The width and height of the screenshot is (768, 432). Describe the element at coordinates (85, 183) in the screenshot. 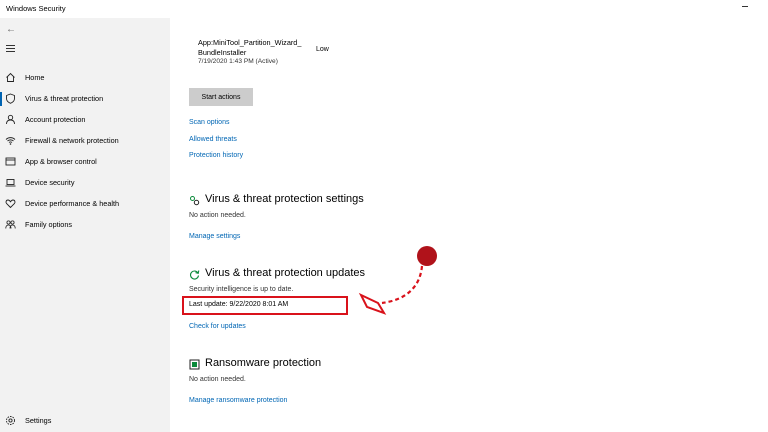

I see `sidebar-item-device-security: Device security` at that location.